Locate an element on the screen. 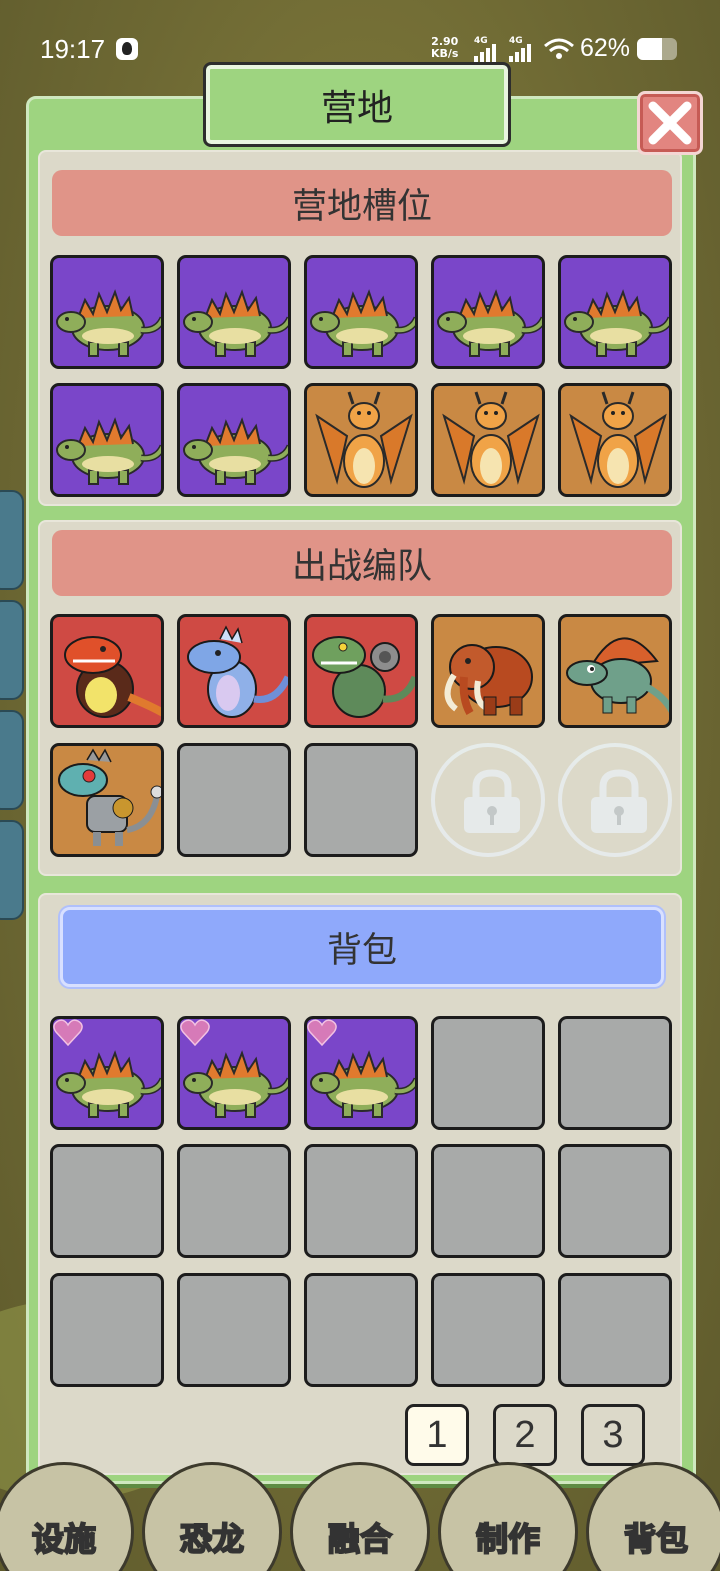  page-button-2: 2 is located at coordinates (525, 1435).